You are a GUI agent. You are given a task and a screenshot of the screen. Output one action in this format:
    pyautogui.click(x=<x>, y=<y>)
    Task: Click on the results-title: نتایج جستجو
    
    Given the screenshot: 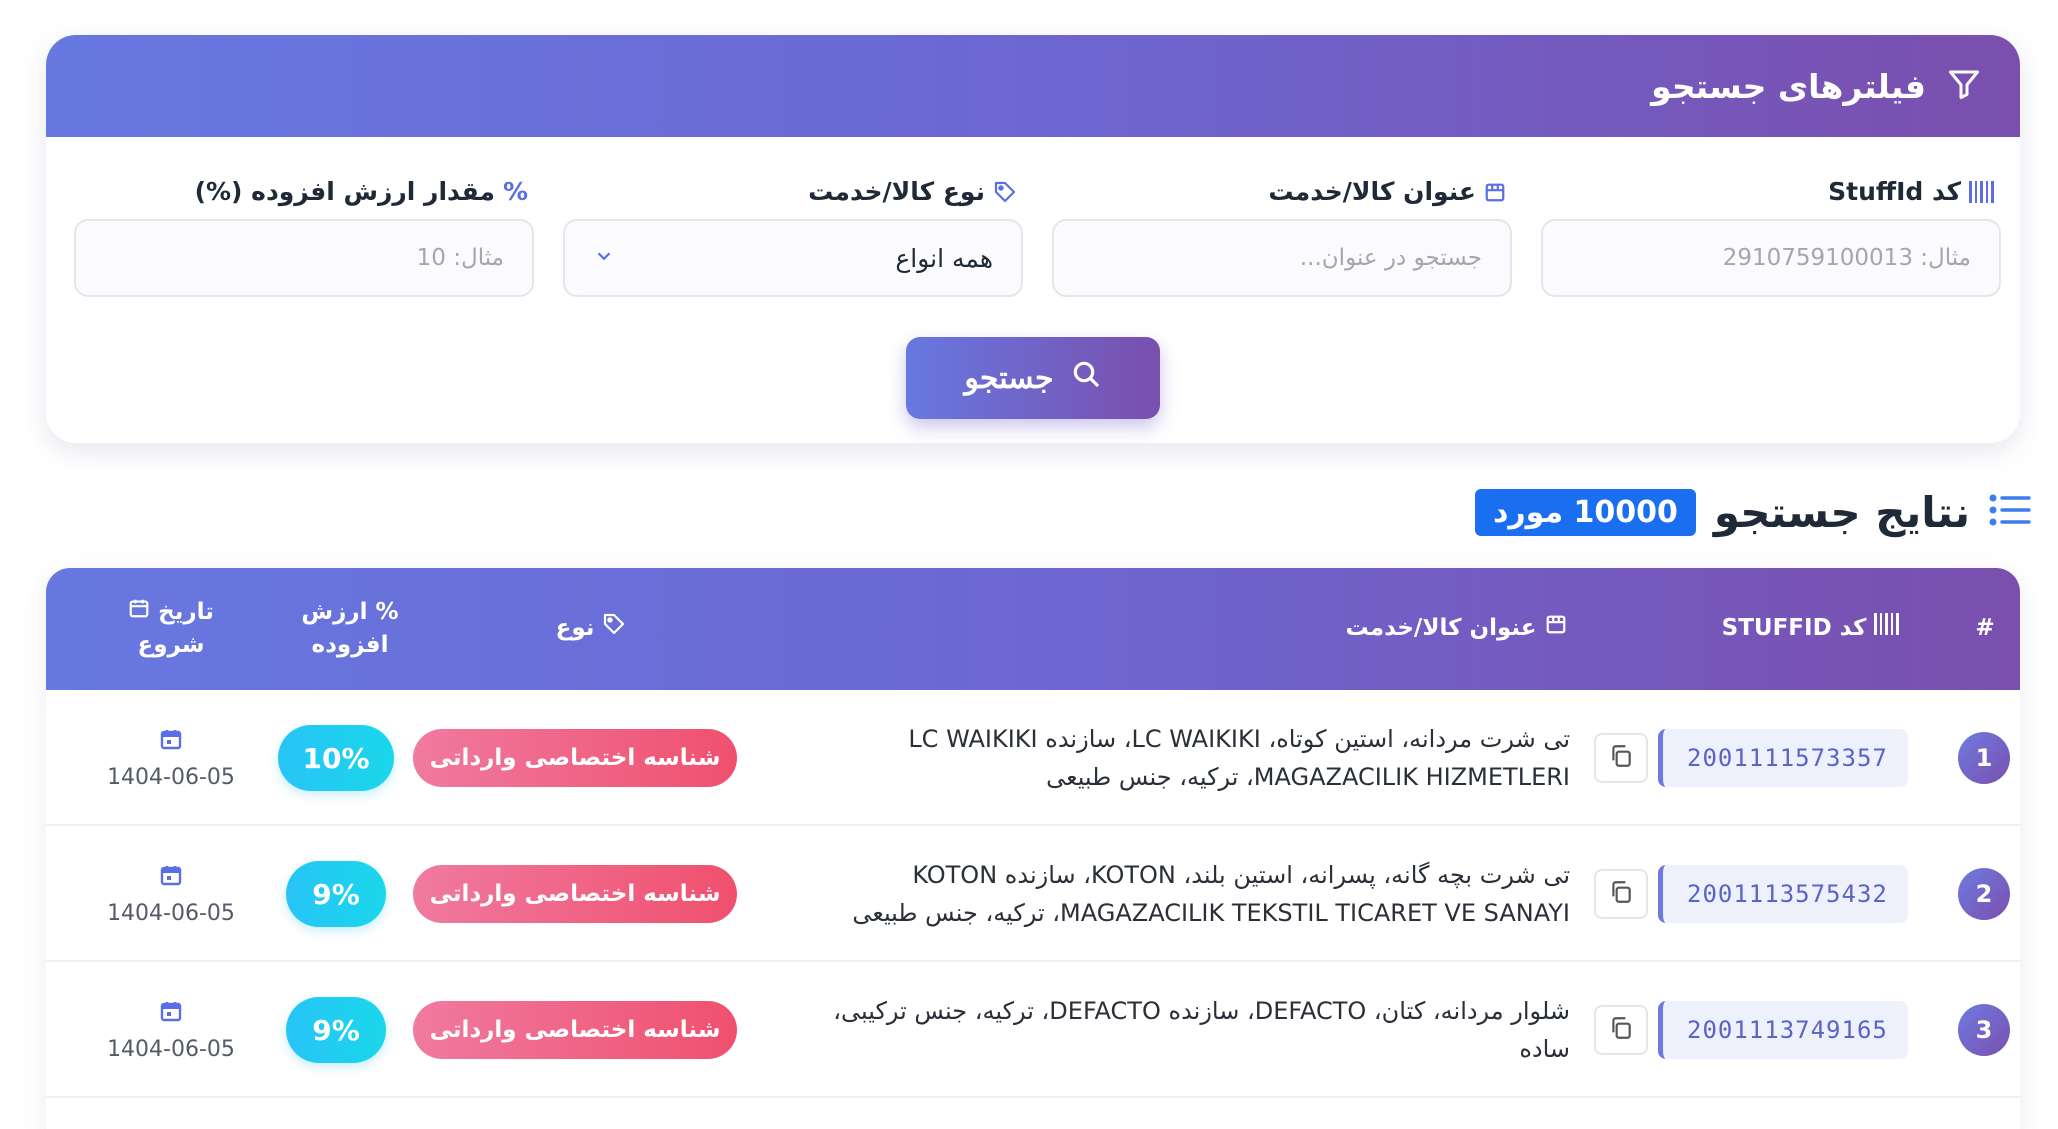 What is the action you would take?
    pyautogui.click(x=1841, y=512)
    